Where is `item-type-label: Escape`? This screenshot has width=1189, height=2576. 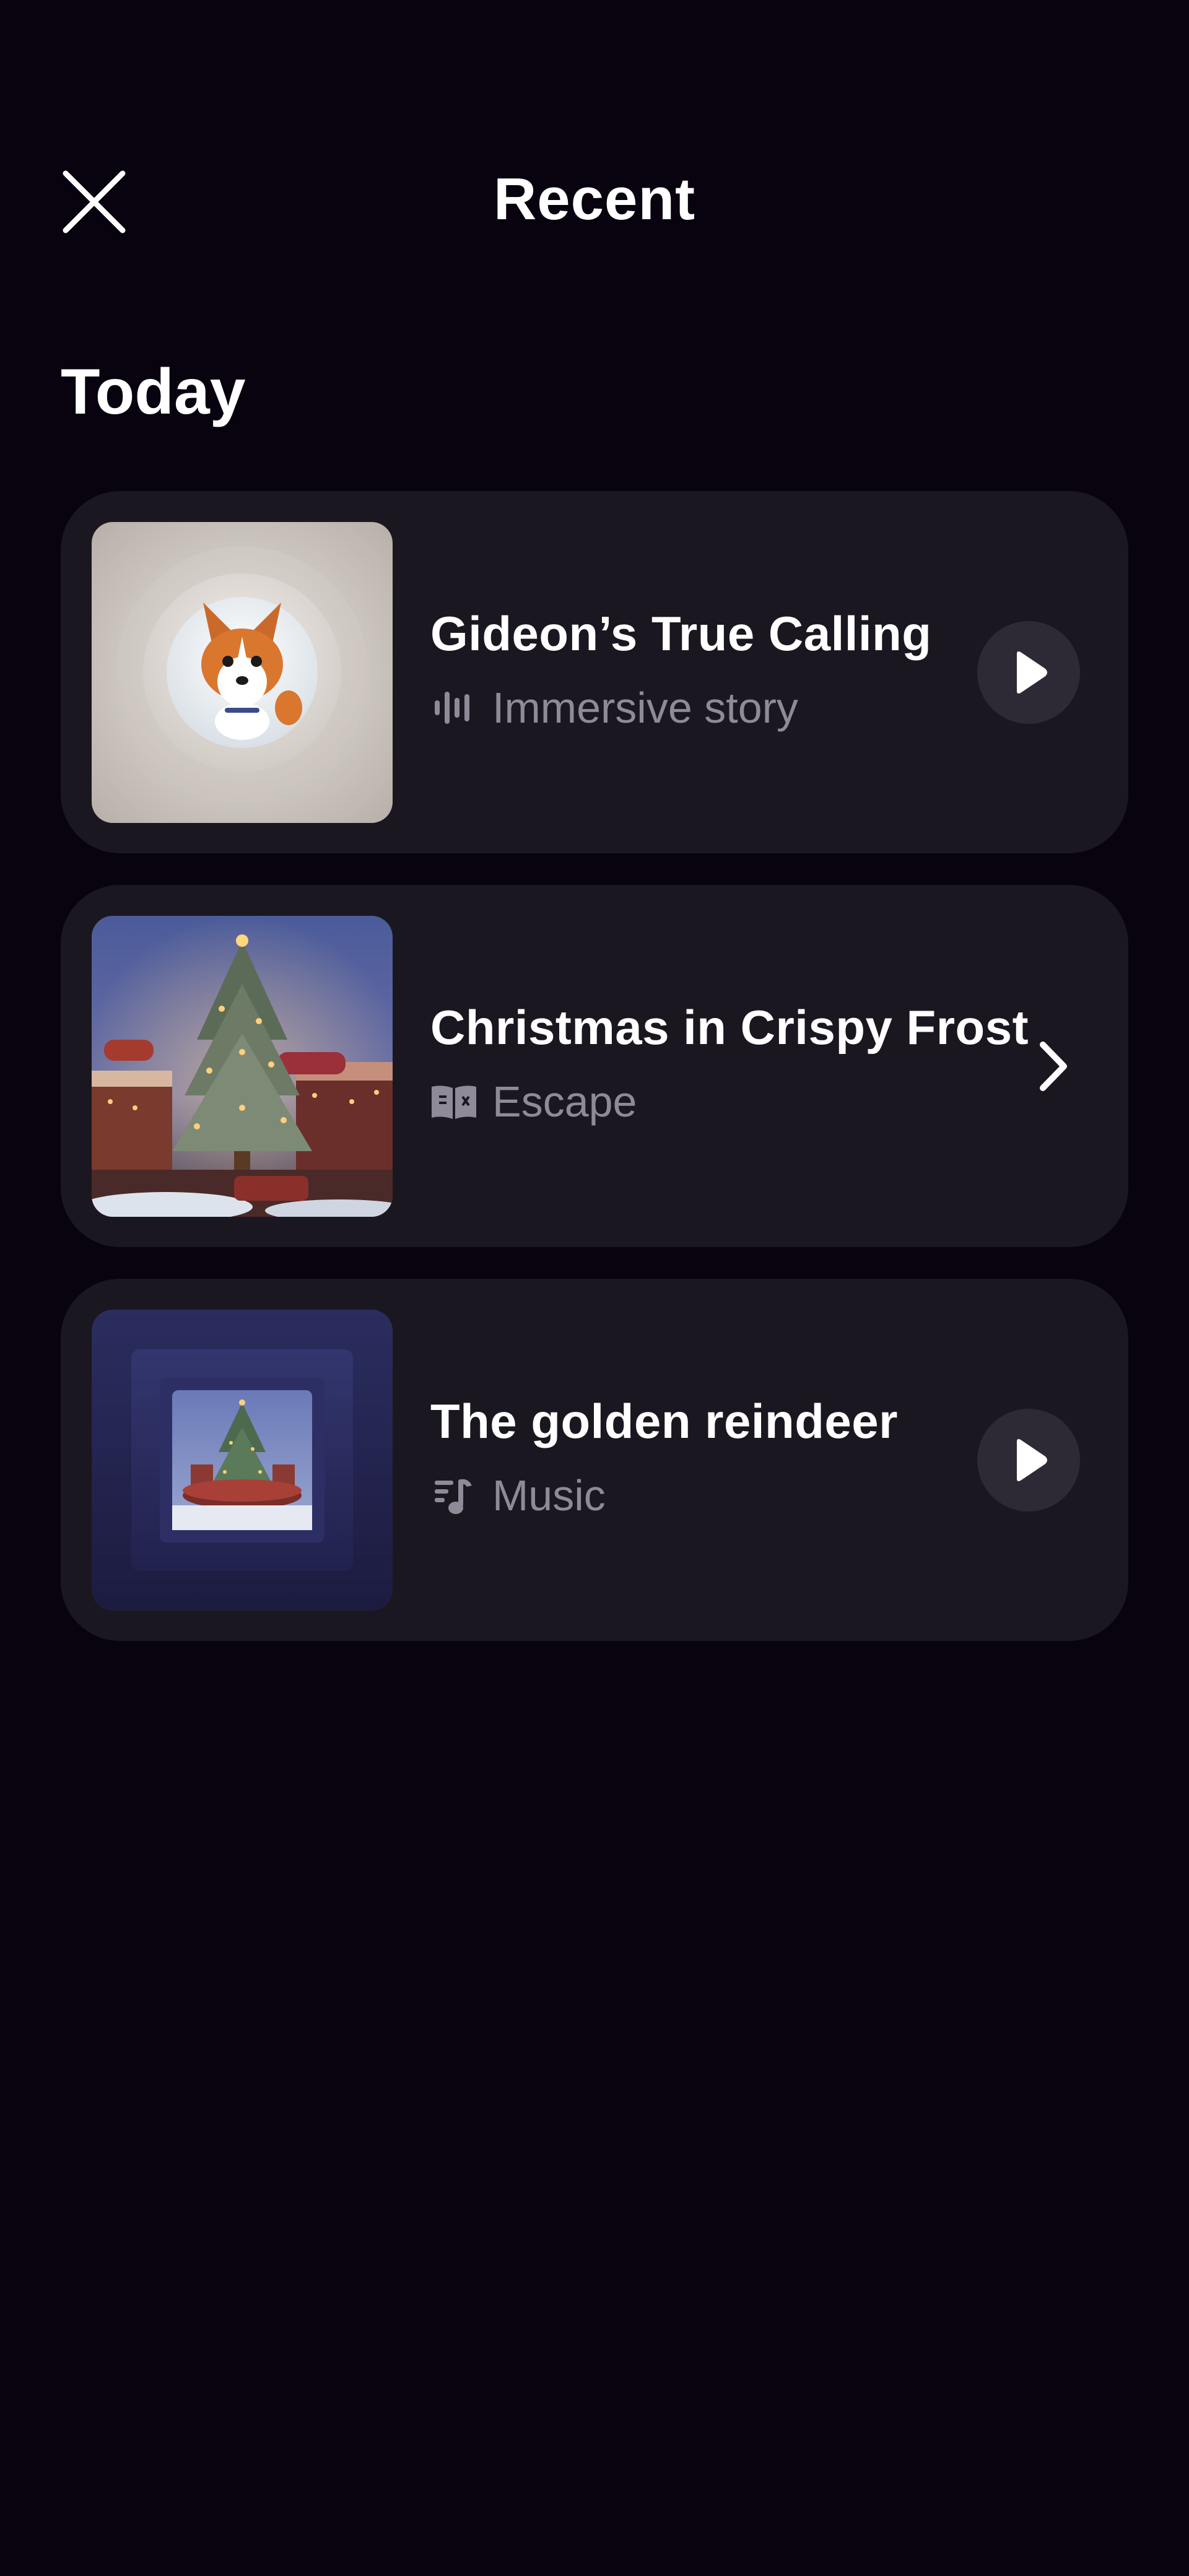 item-type-label: Escape is located at coordinates (564, 1101).